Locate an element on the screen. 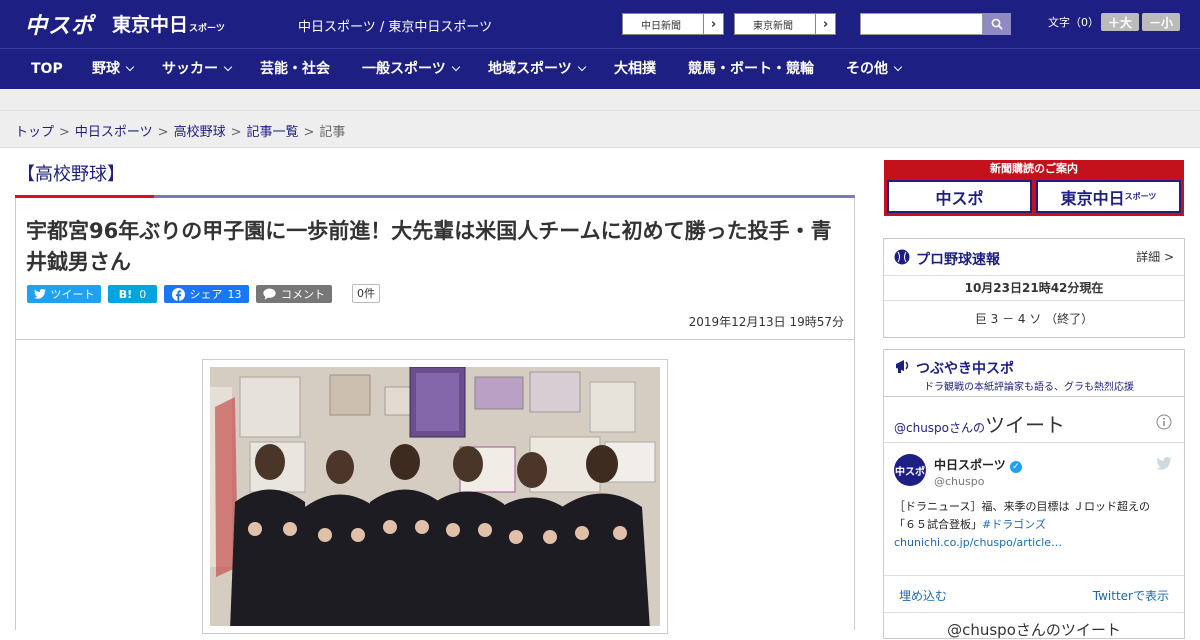 This screenshot has width=1200, height=640. nav-item-local-sports: 地域スポーツ is located at coordinates (537, 69).